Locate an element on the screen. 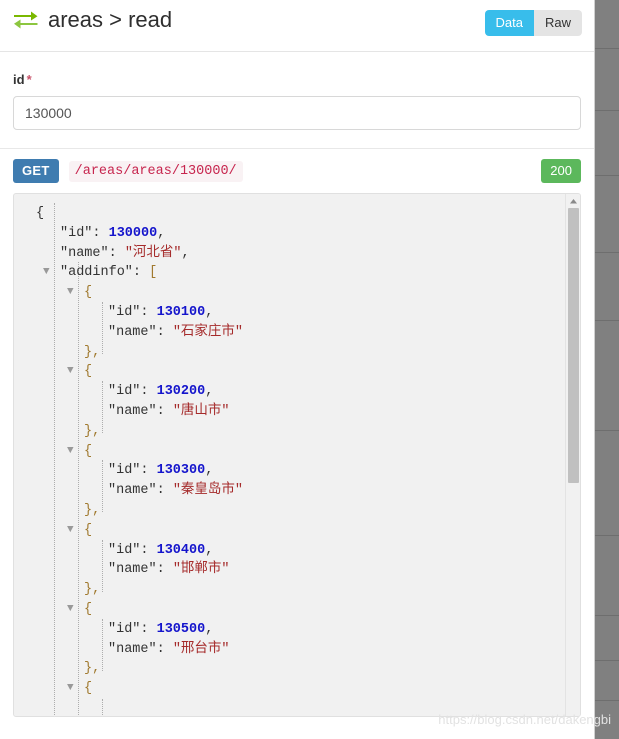  json-line: "id": 130500, is located at coordinates (297, 630).